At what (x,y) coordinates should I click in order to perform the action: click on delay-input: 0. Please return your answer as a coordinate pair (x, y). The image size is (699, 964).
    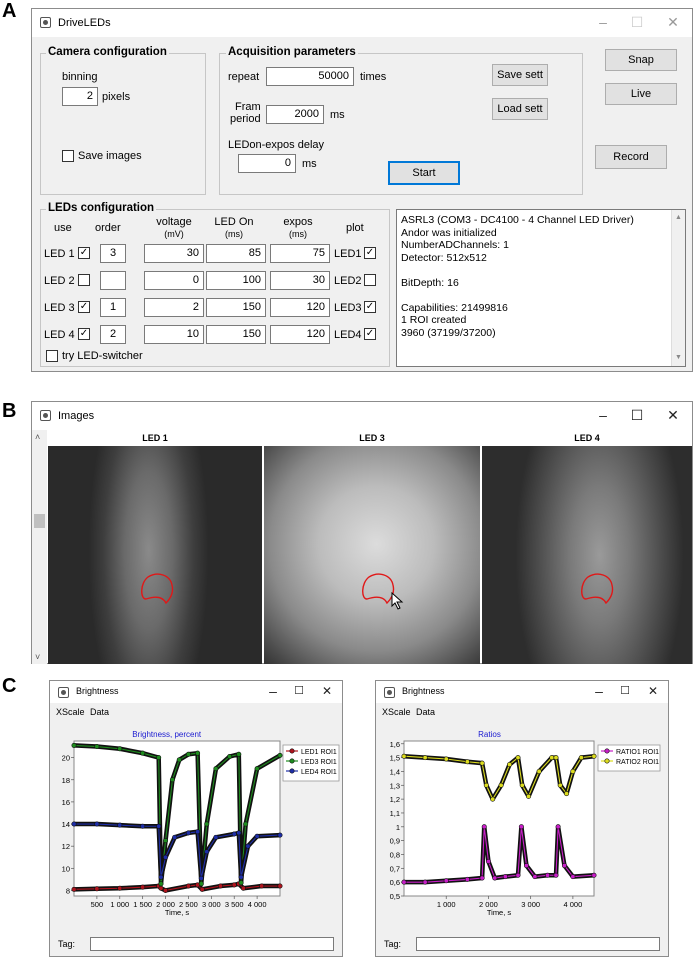
    Looking at the image, I should click on (267, 163).